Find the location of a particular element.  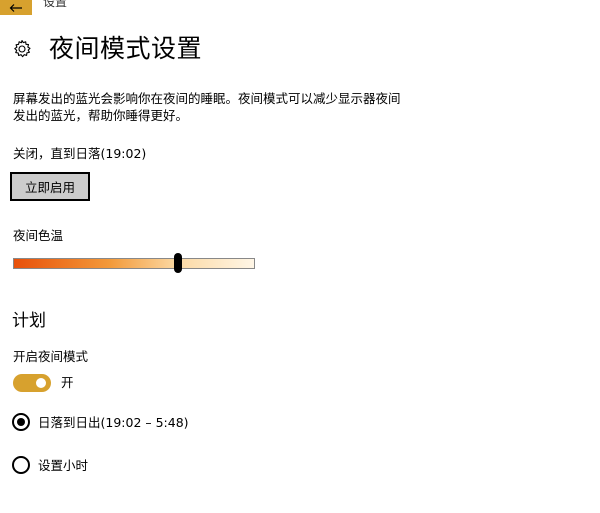

radio-sunset-to-sunrise: 日落到日出(19:02 – 5:48) is located at coordinates (100, 422).